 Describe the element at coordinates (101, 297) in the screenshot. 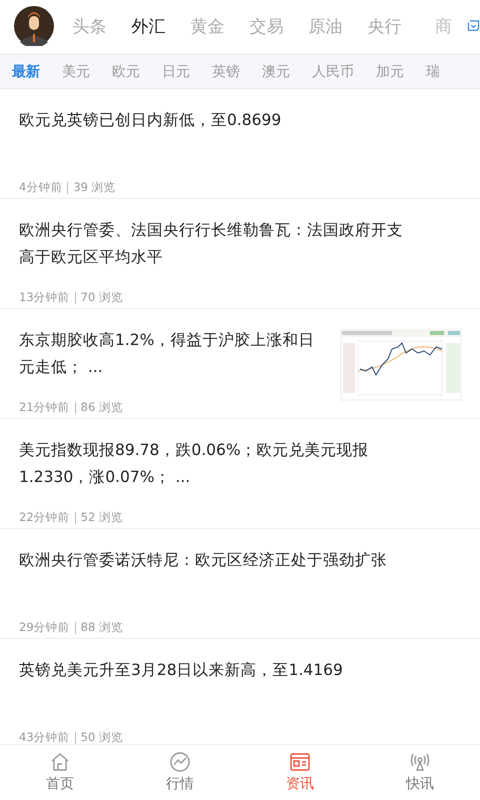

I see `view-count: 70 浏览` at that location.